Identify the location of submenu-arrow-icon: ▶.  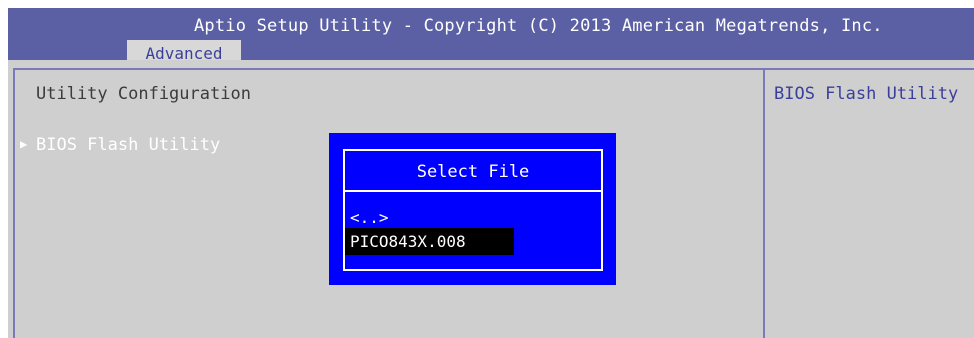
(24, 144).